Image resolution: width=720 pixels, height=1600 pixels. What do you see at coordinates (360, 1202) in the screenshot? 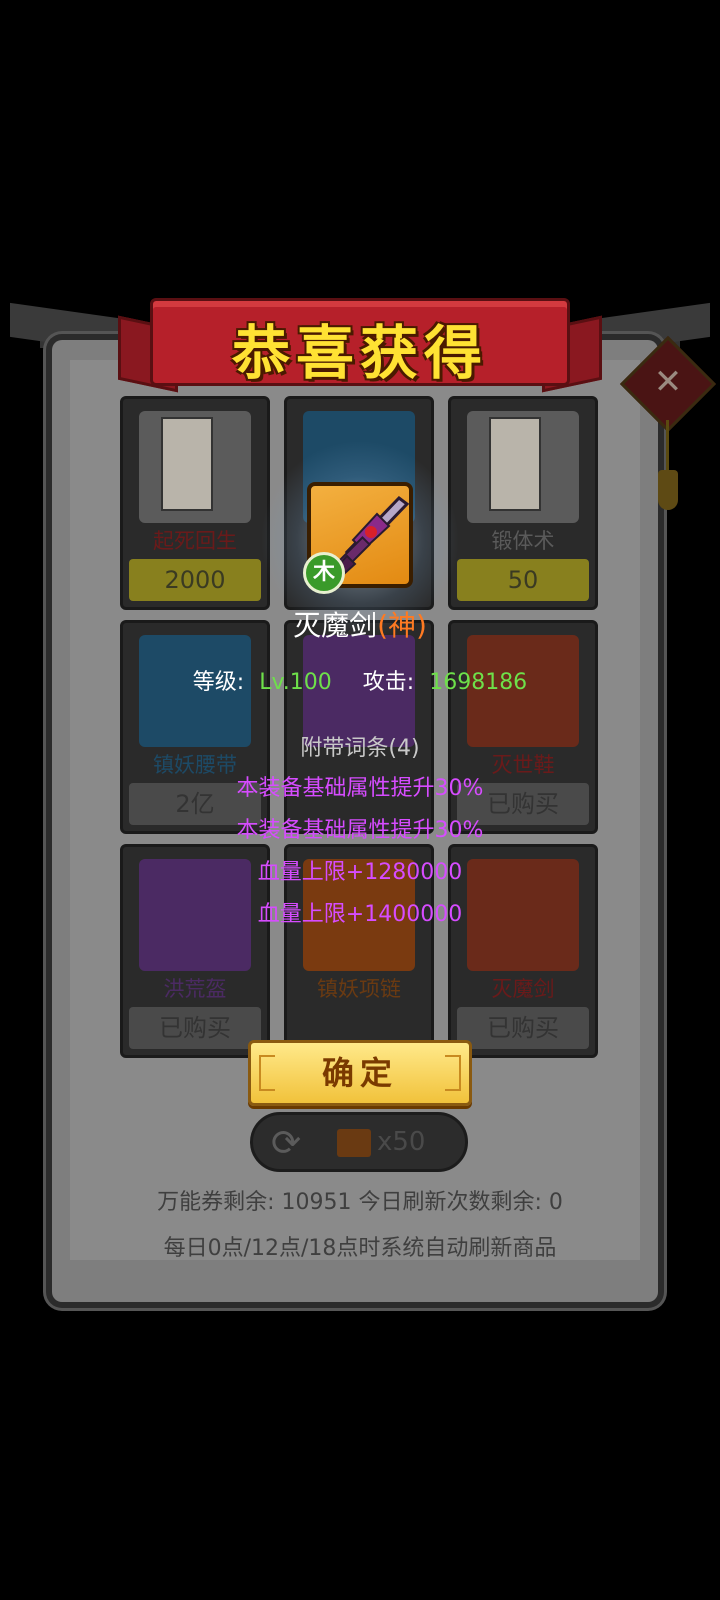
I see `ticket-status: 万能券剩余: 10951 今日刷新次数剩余: 0` at bounding box center [360, 1202].